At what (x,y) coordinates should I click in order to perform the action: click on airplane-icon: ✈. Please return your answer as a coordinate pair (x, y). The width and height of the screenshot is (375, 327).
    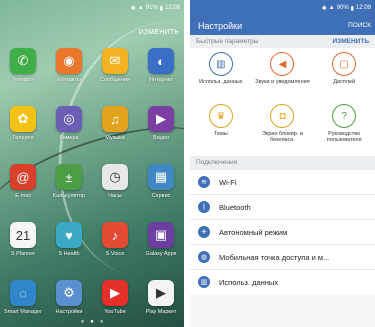
    Looking at the image, I should click on (204, 232).